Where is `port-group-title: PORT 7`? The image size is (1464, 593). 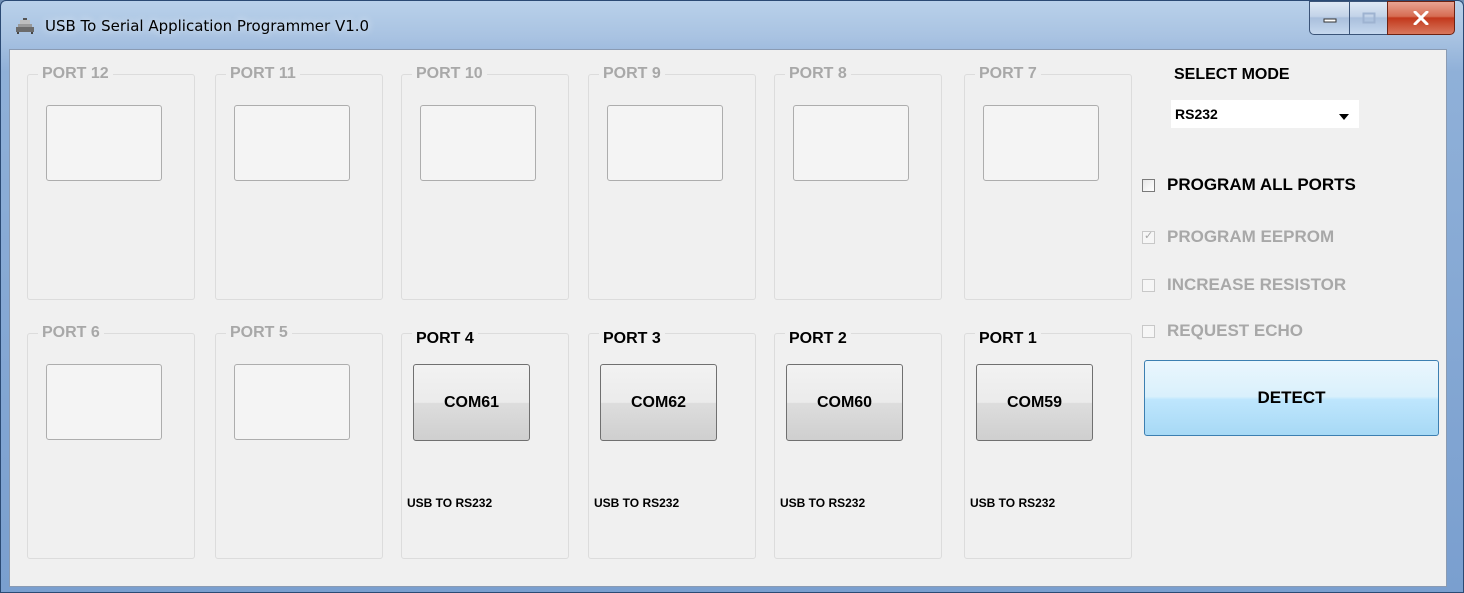 port-group-title: PORT 7 is located at coordinates (1008, 74).